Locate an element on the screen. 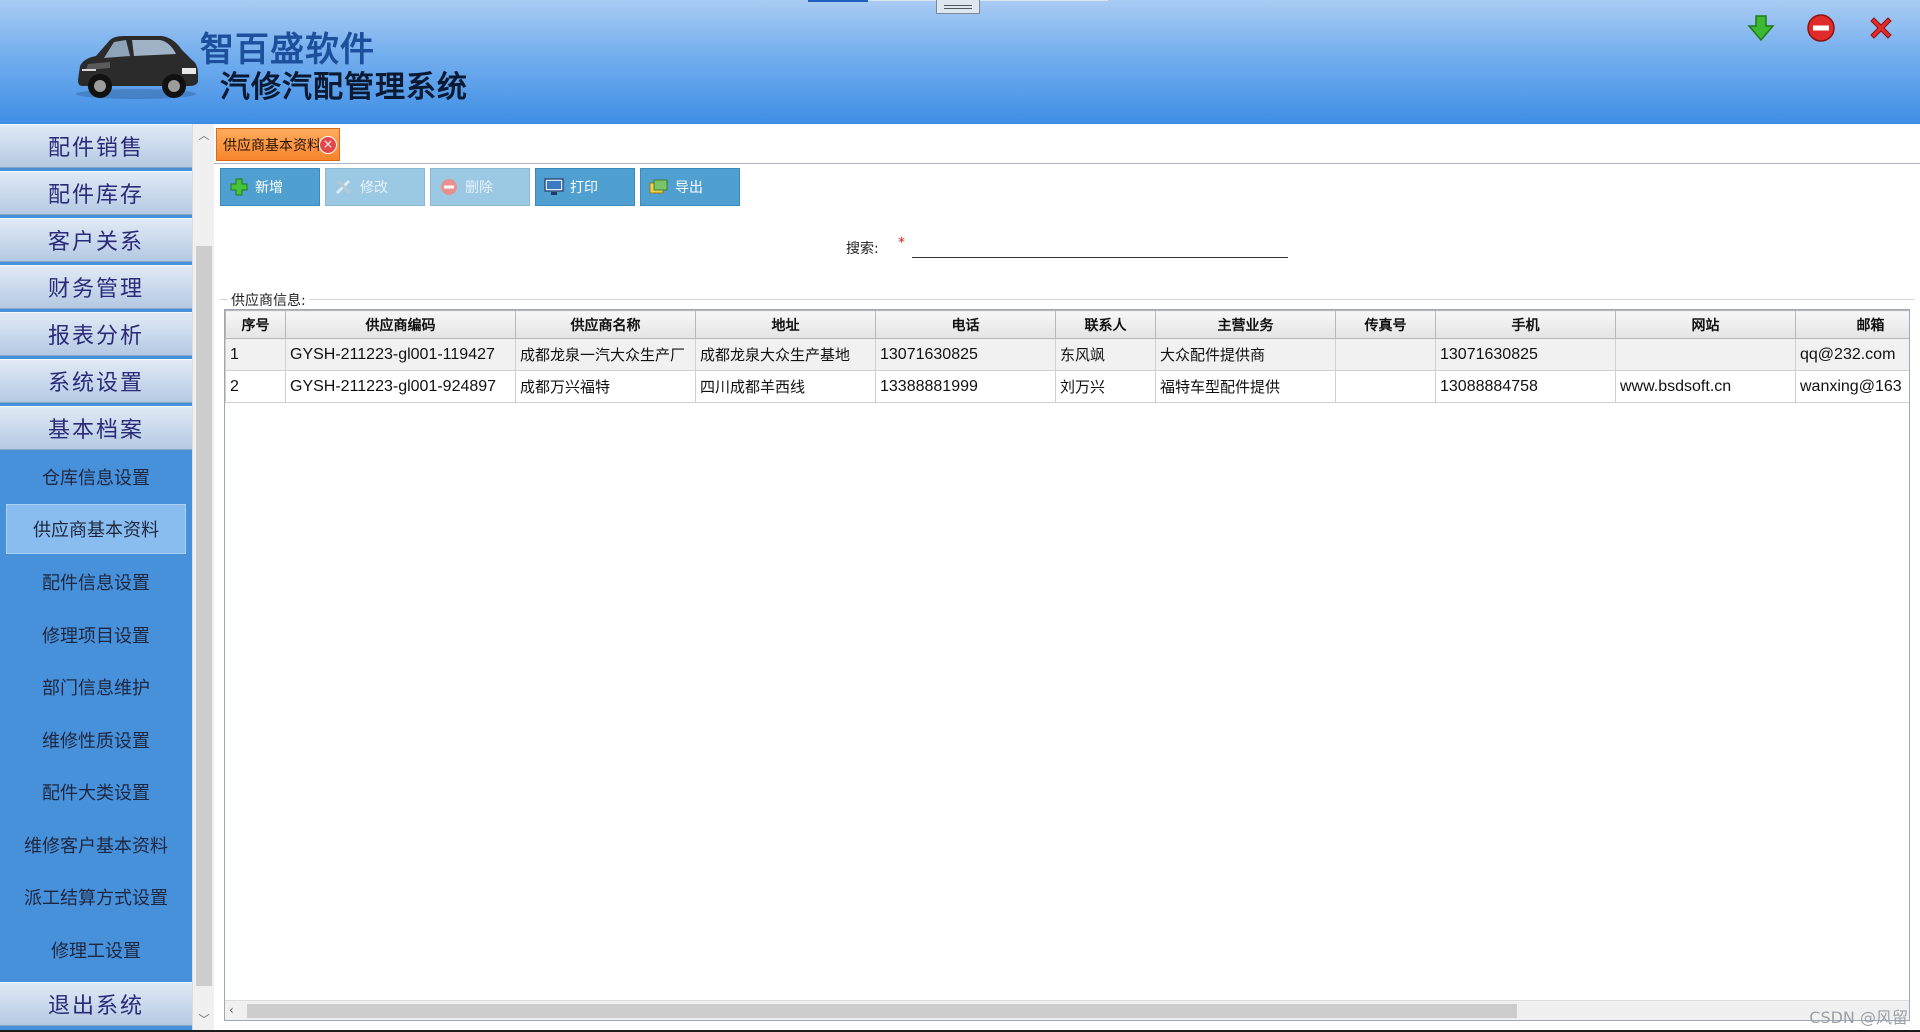 This screenshot has height=1032, width=1920. sidebar-item-label: 部门信息维护 is located at coordinates (96, 688).